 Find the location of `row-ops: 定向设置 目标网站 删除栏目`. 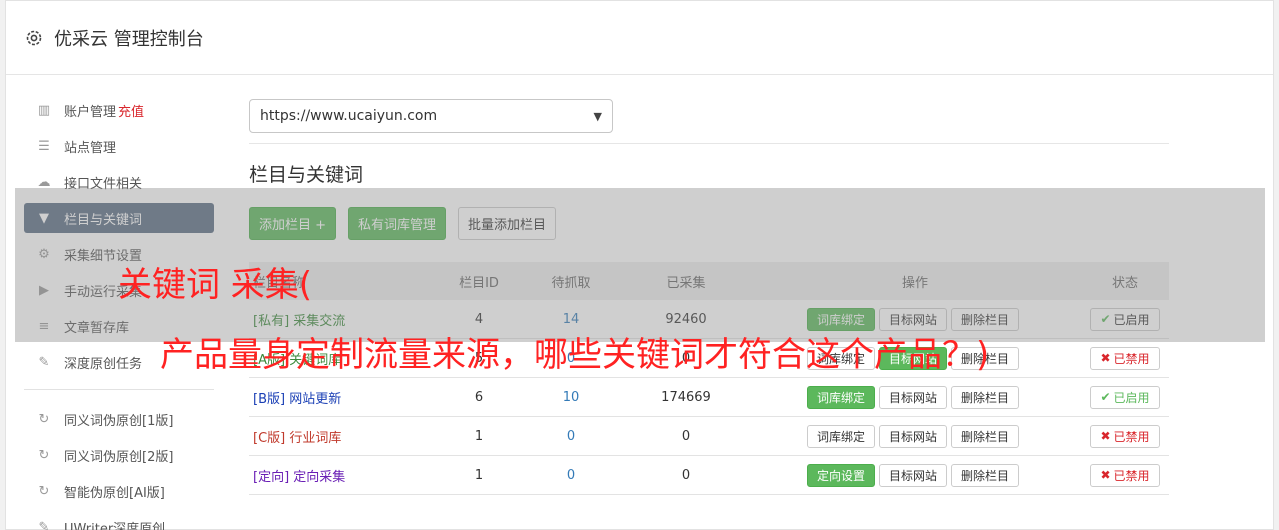

row-ops: 定向设置 目标网站 删除栏目 is located at coordinates (915, 475).